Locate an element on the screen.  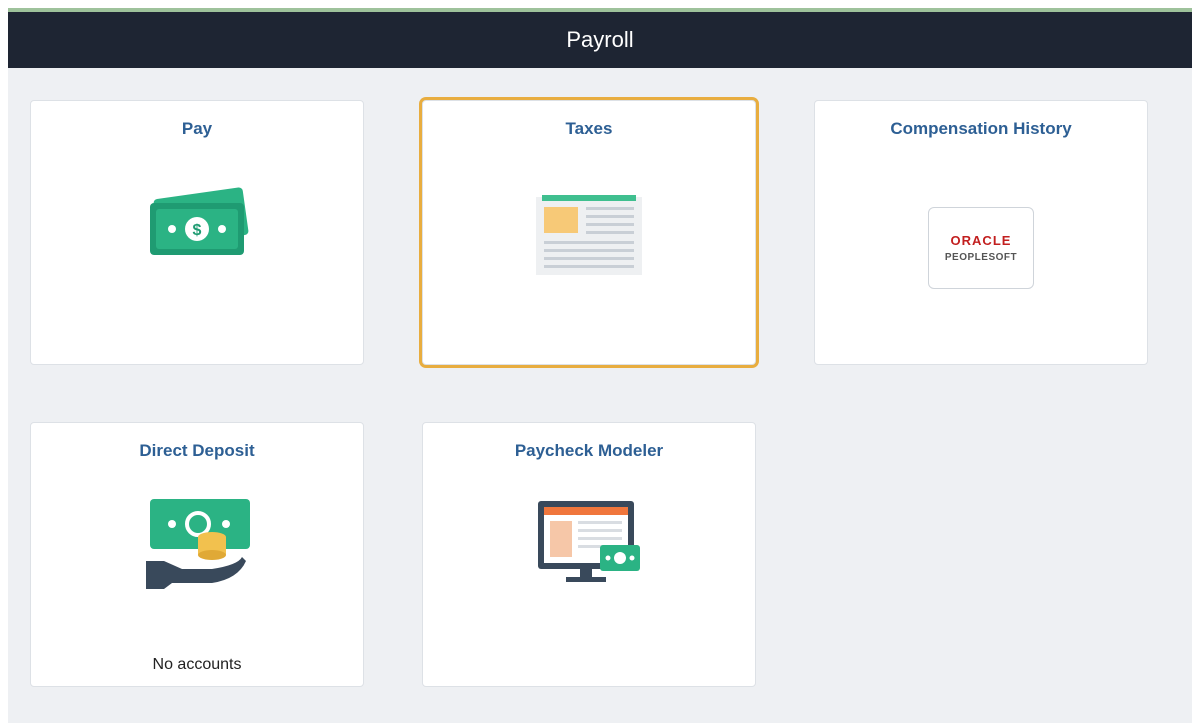
money-icon: $ is located at coordinates (197, 225).